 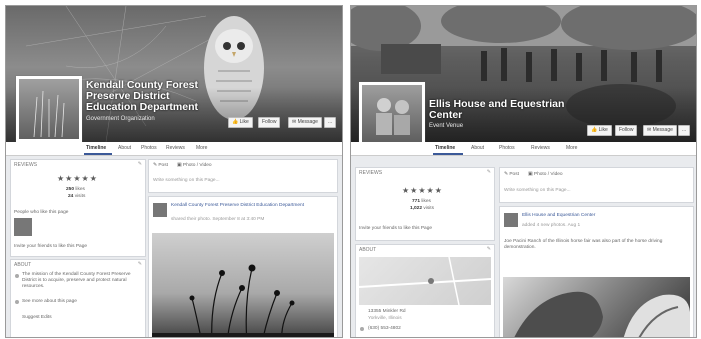 I want to click on link-icon, so click(x=17, y=302).